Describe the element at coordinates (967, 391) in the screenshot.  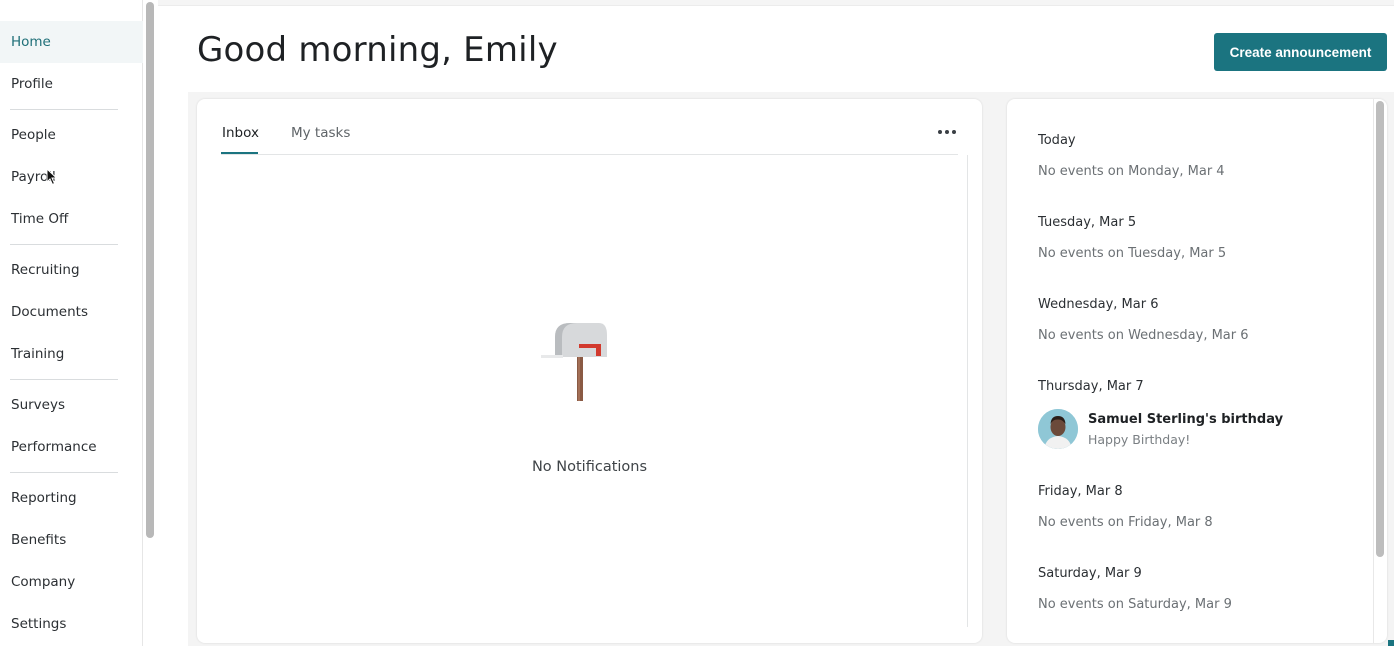
I see `inbox-scrollbar` at that location.